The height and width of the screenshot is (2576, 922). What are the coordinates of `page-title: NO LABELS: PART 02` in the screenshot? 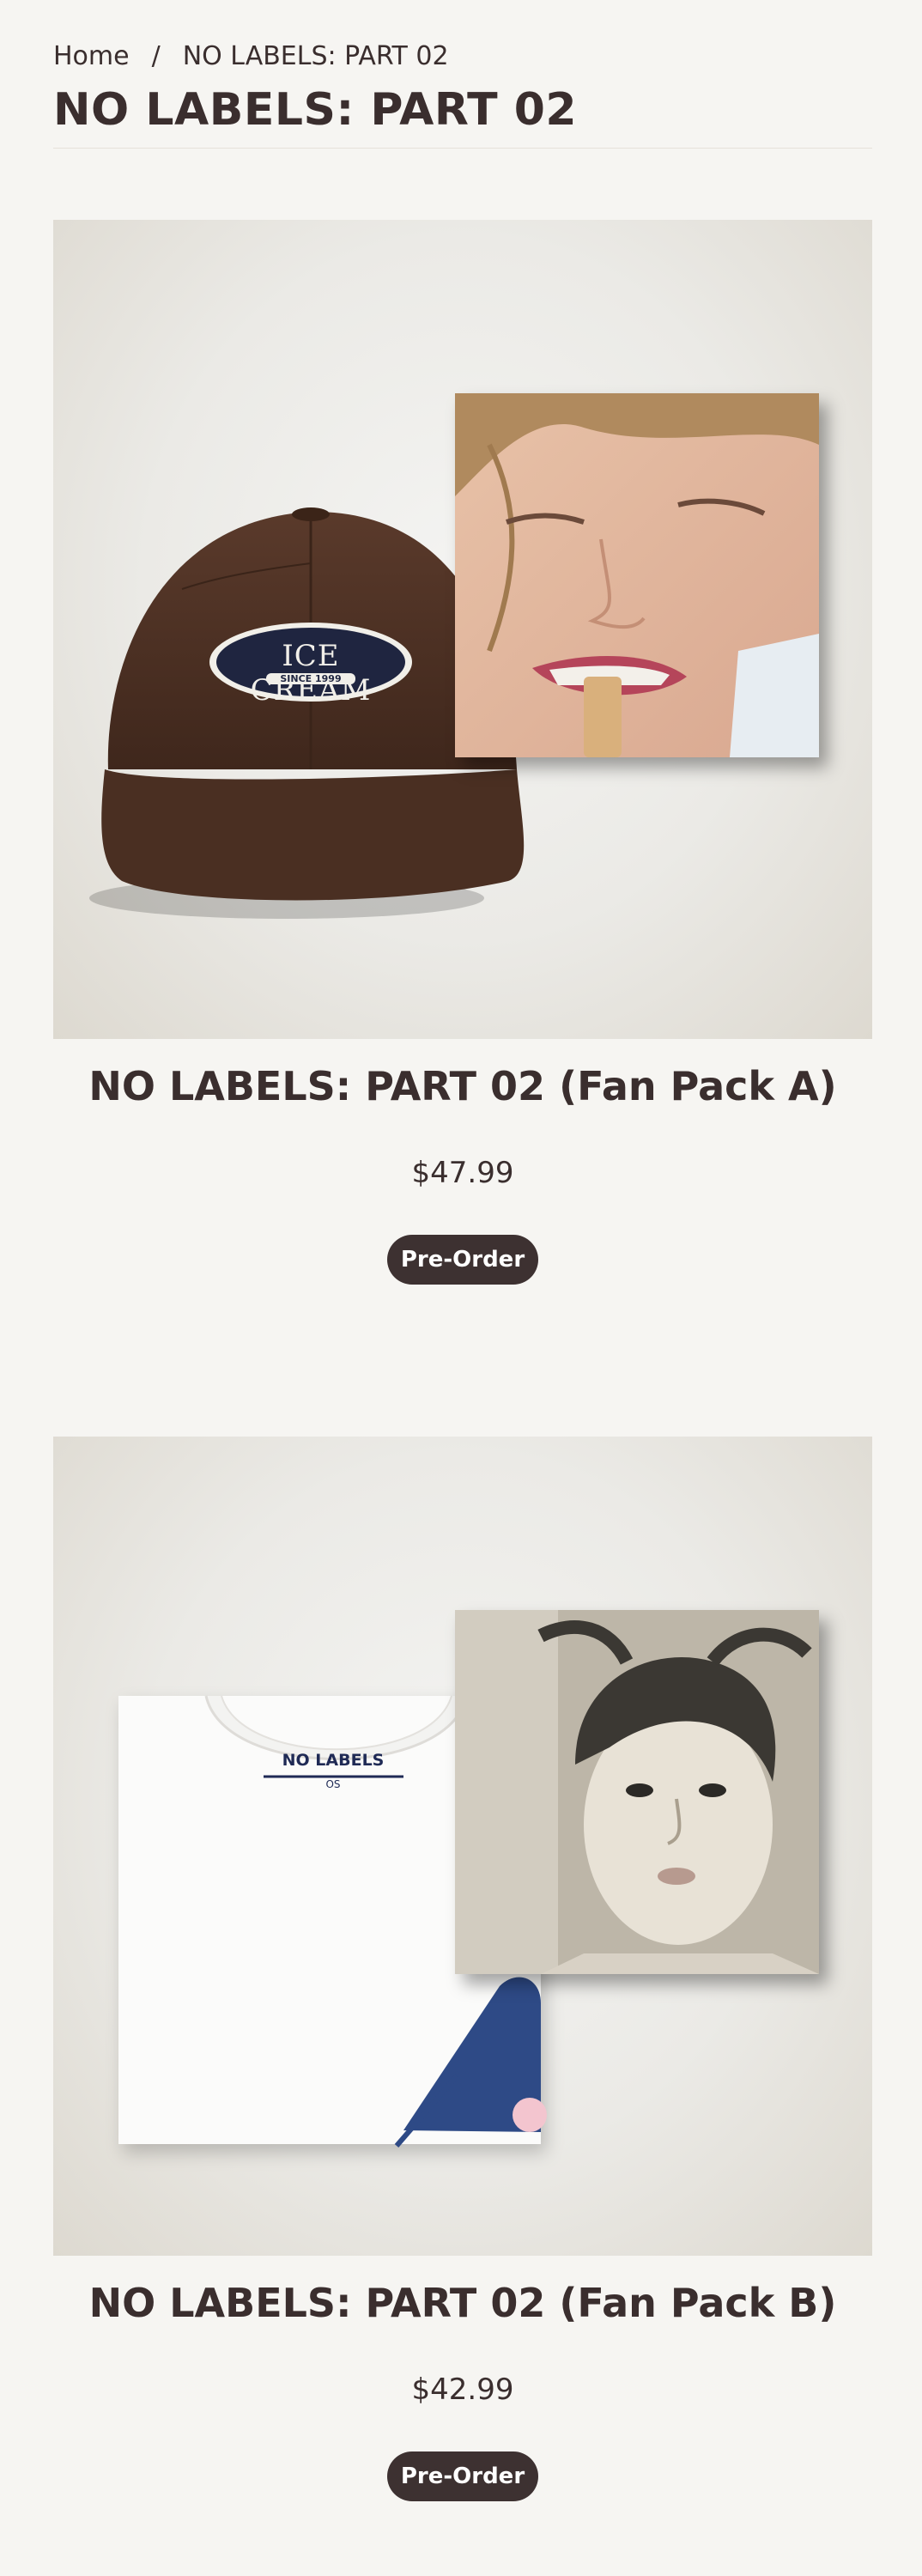 It's located at (315, 110).